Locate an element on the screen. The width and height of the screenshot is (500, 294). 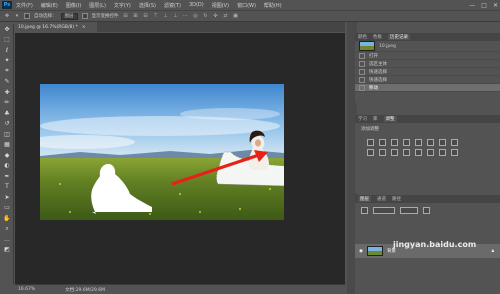
menu-image: 图像(I) is located at coordinates (73, 5).